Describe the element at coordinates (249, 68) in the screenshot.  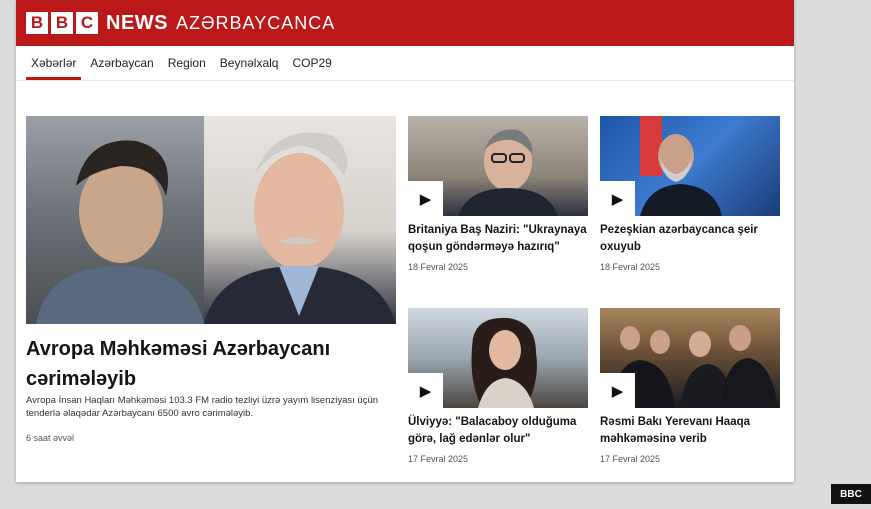
I see `nav-item-beynelxalq: Beynəlxalq` at that location.